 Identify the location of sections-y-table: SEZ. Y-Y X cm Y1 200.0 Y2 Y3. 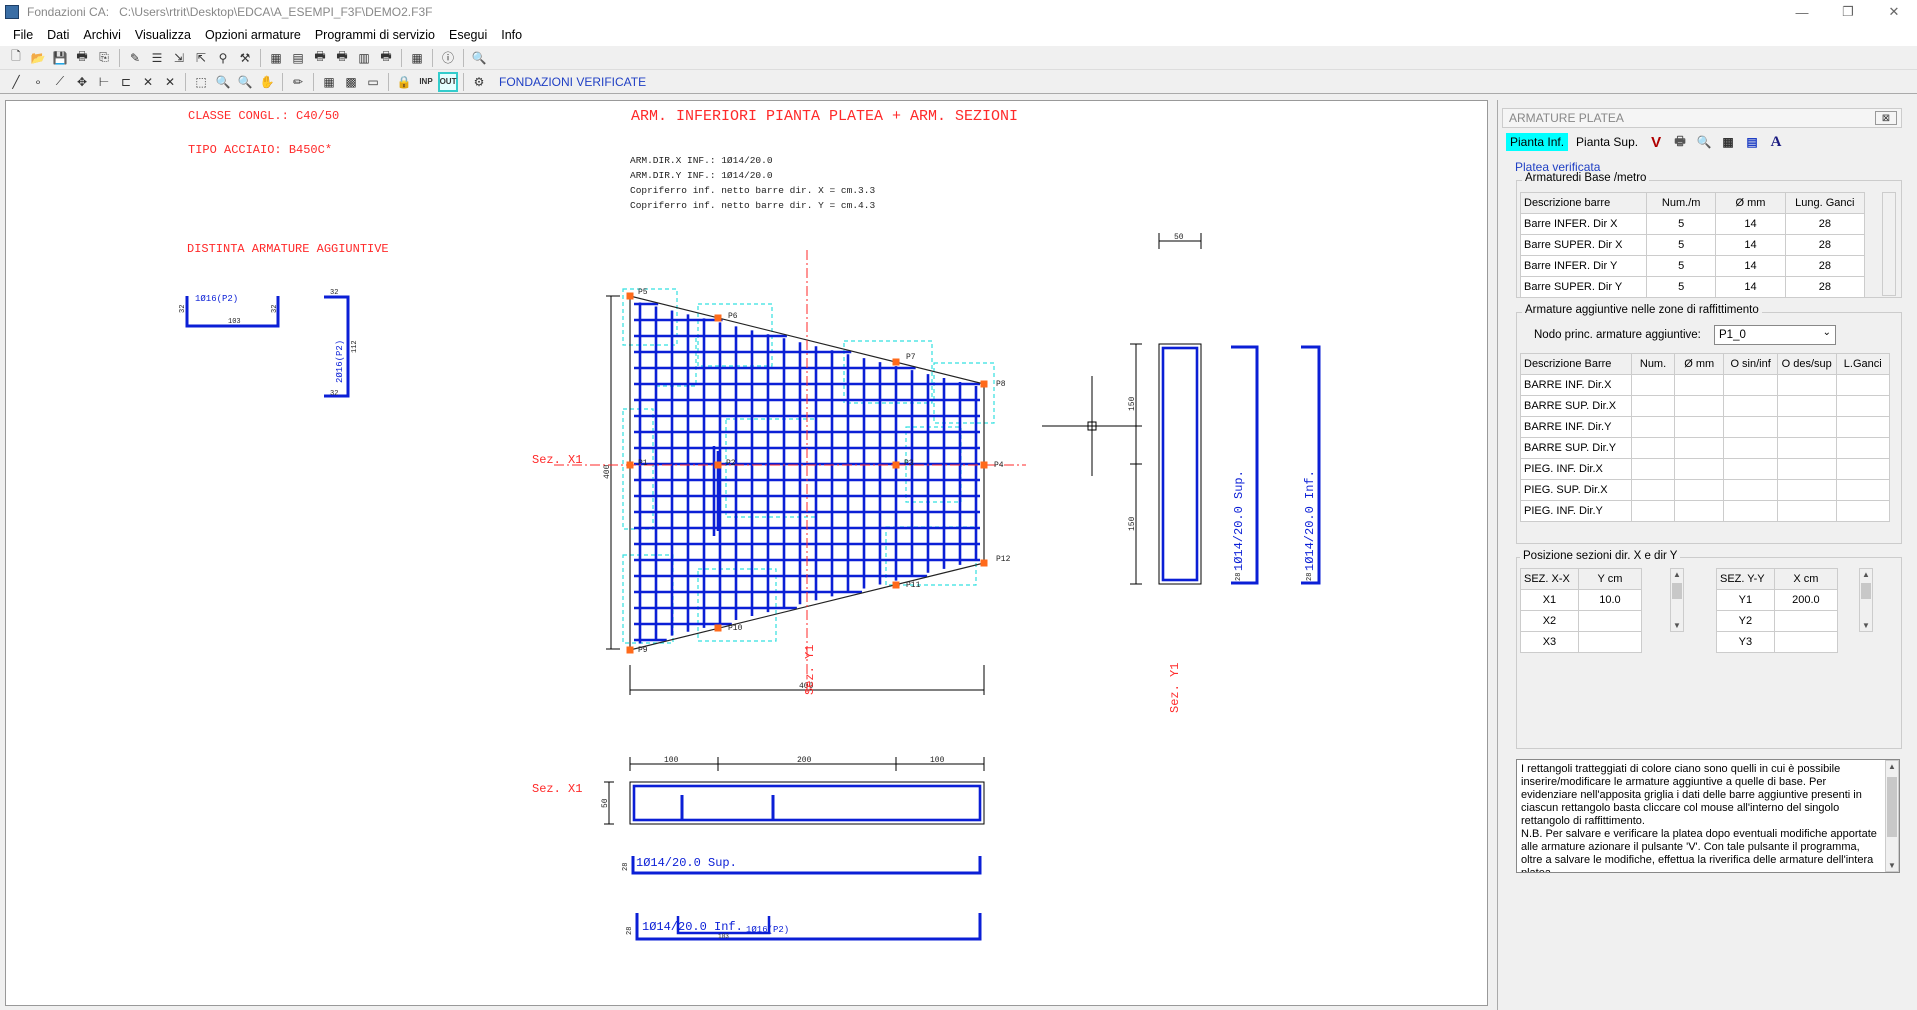
(1777, 610).